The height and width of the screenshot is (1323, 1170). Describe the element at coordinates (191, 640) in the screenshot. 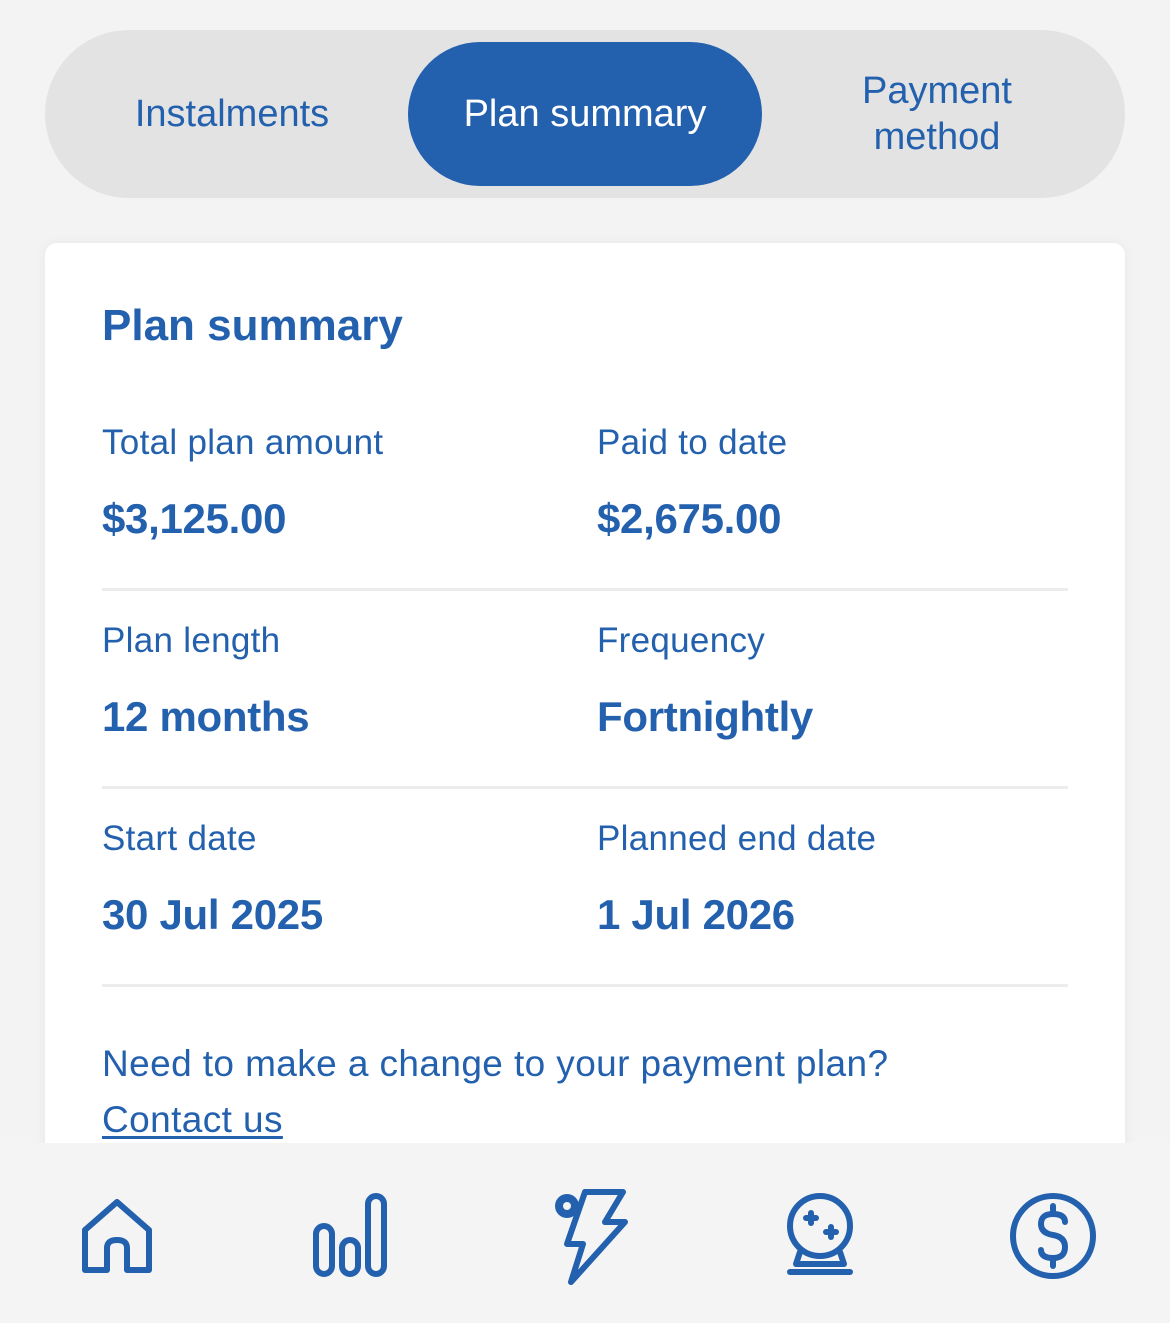

I see `plan-length-label: Plan length` at that location.